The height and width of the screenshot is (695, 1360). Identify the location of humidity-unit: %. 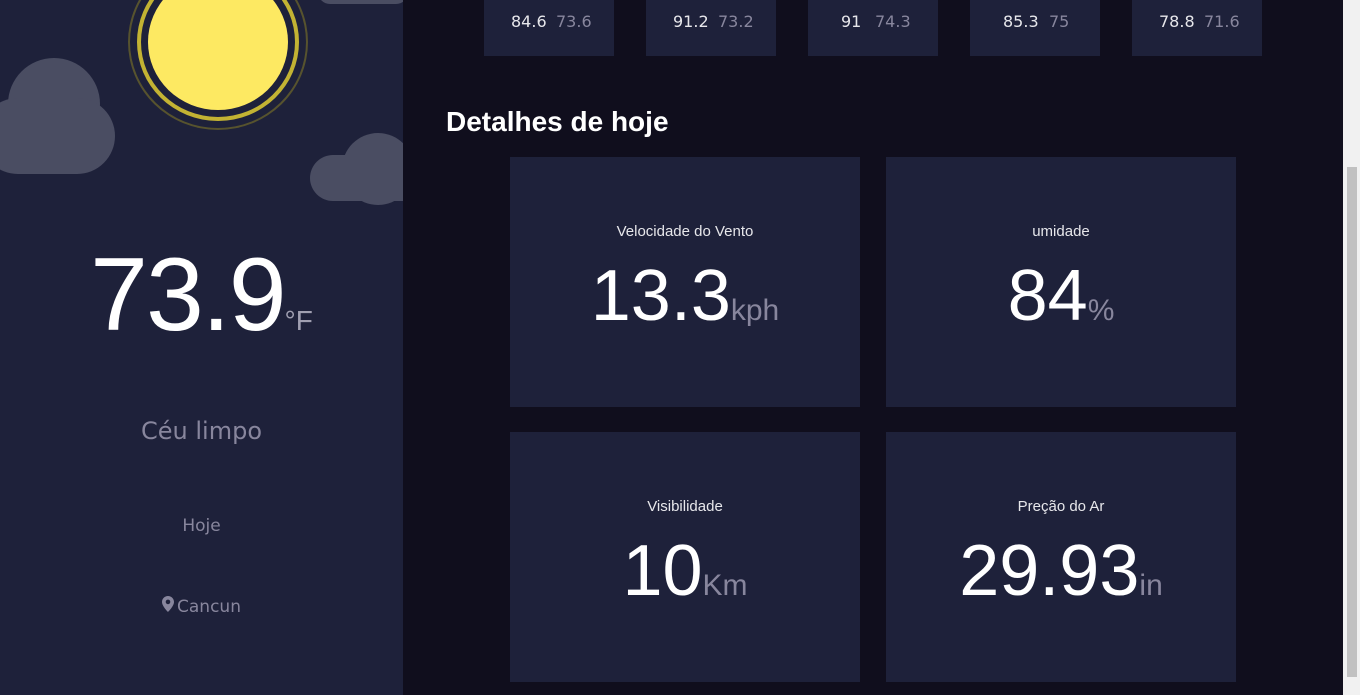
(1101, 310).